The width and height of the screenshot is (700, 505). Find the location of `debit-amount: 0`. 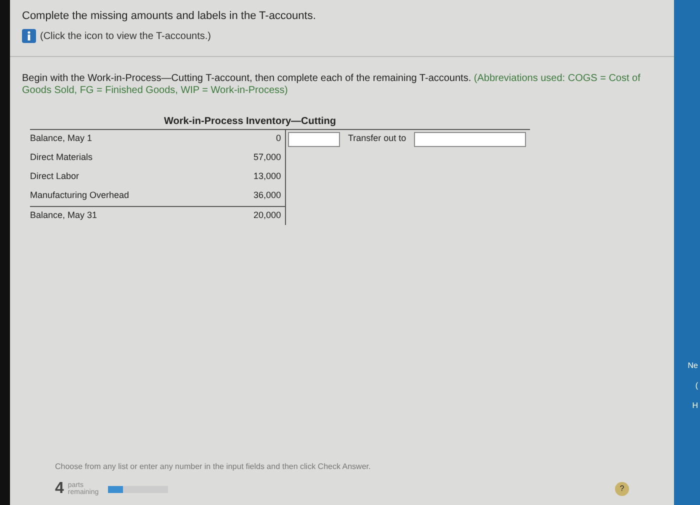

debit-amount: 0 is located at coordinates (278, 139).